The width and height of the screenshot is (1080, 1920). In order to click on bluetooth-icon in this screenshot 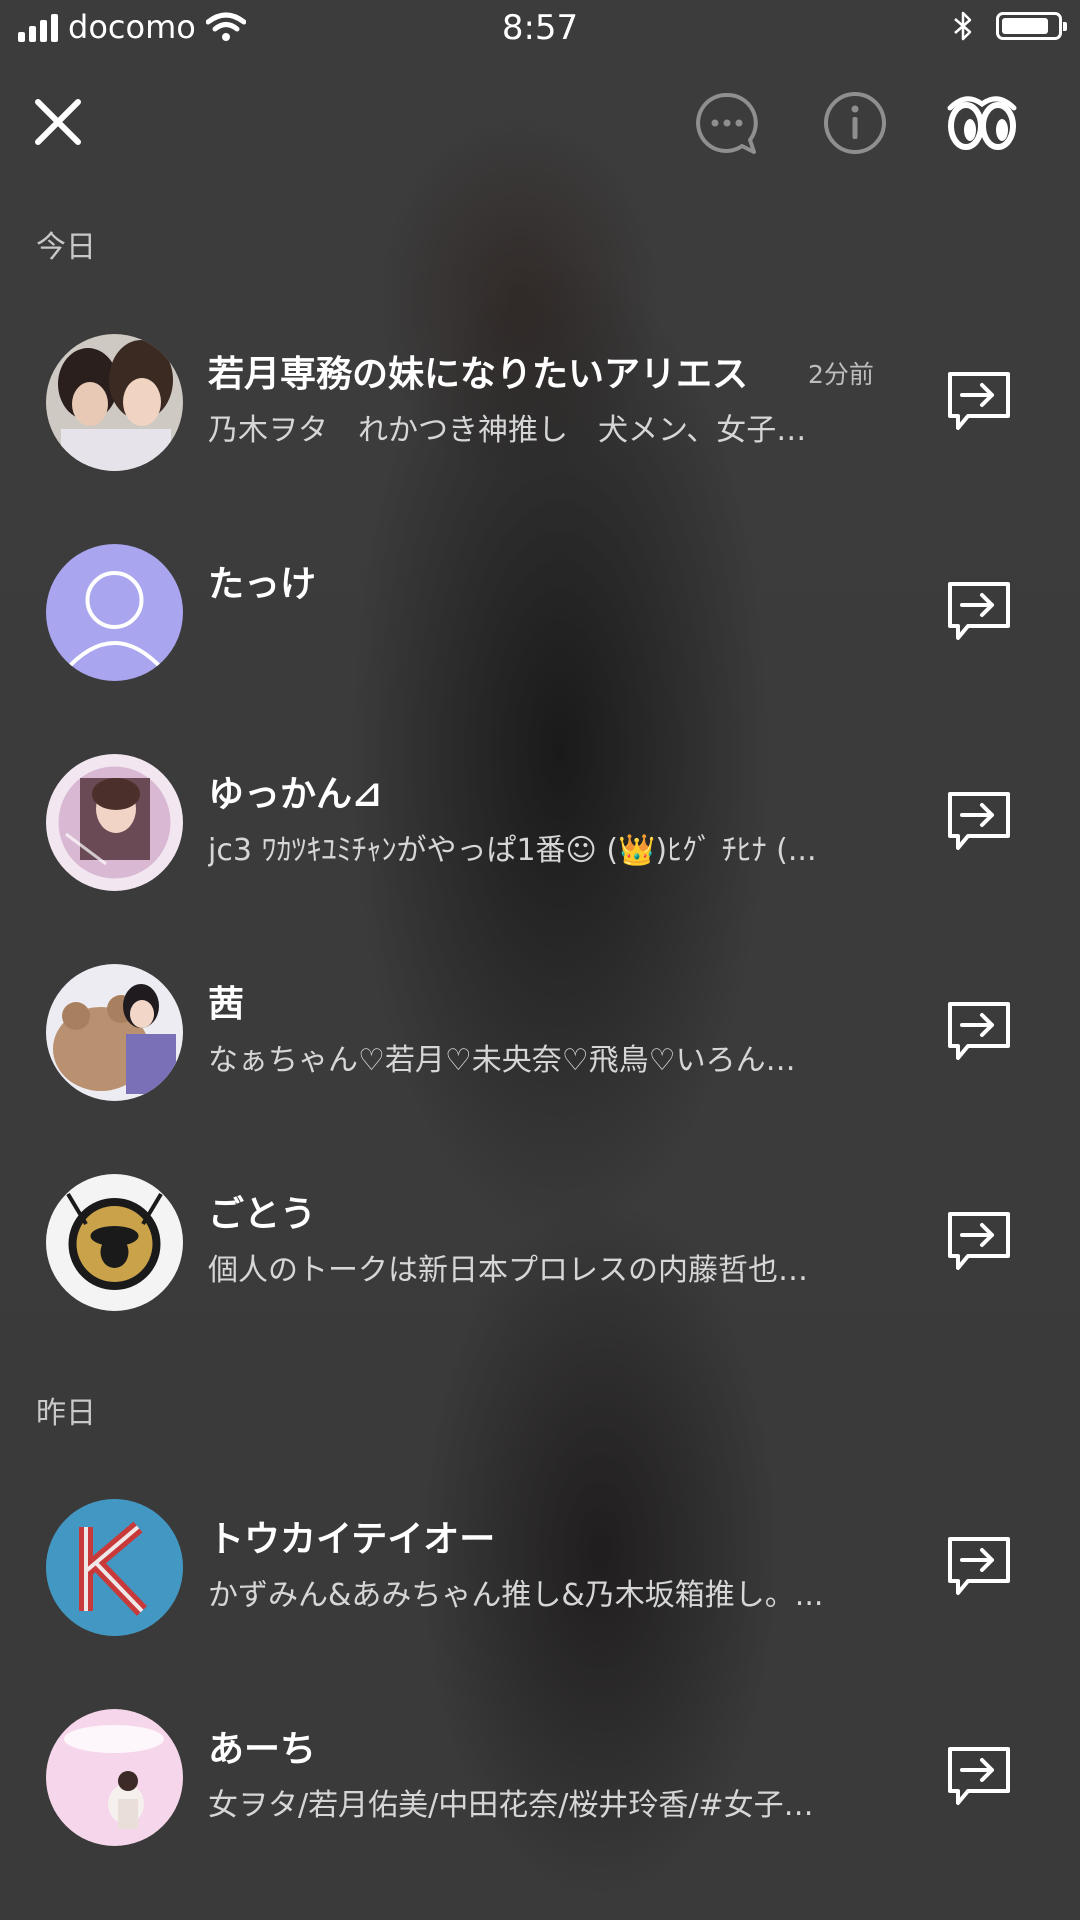, I will do `click(963, 26)`.